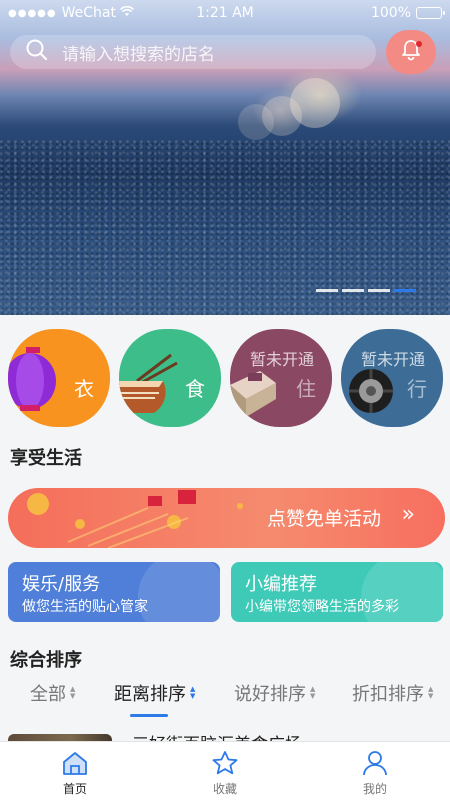  Describe the element at coordinates (281, 378) in the screenshot. I see `category-lodging: 暂未开通 住` at that location.